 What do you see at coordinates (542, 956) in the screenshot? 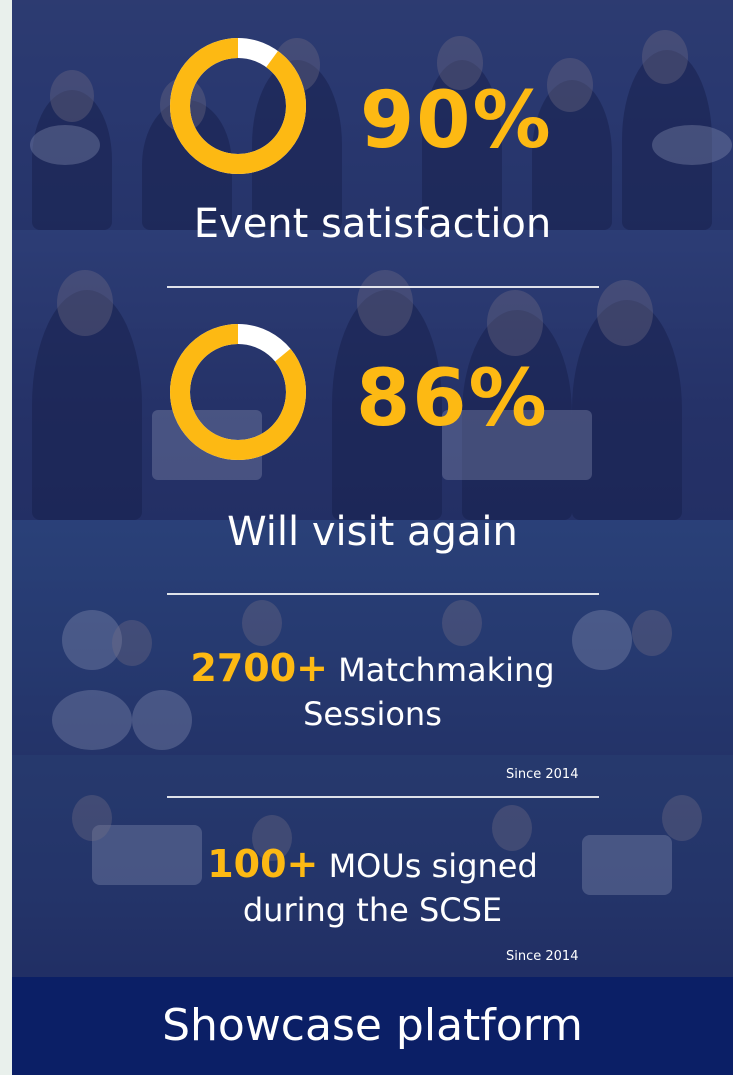
I see `mou-since: Since 2014` at bounding box center [542, 956].